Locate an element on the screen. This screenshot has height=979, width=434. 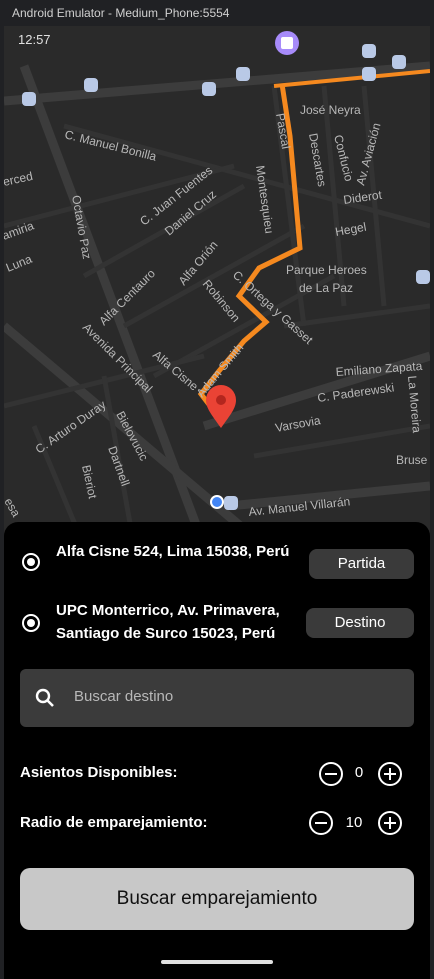
park-label: Parque Heroes is located at coordinates (326, 270).